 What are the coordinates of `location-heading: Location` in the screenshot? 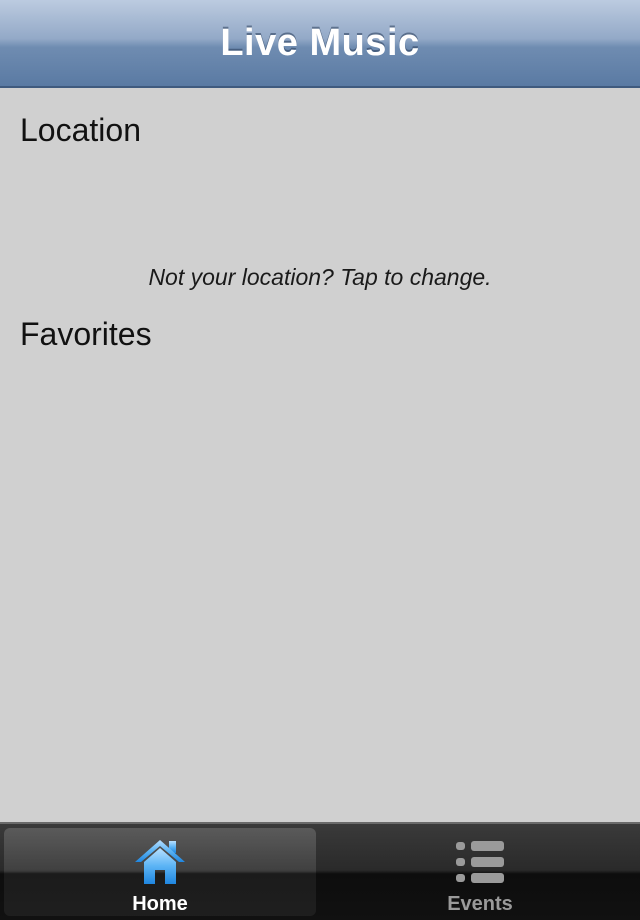 It's located at (80, 130).